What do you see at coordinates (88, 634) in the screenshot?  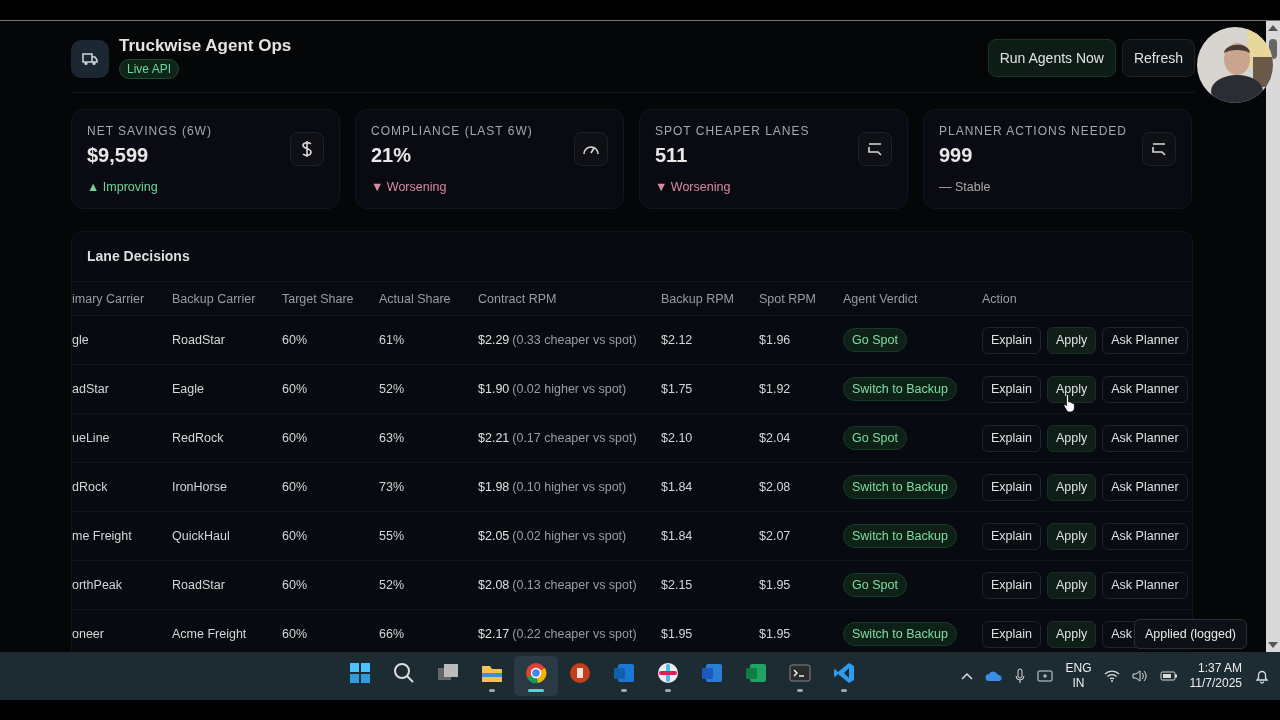 I see `table-cell: oneer` at bounding box center [88, 634].